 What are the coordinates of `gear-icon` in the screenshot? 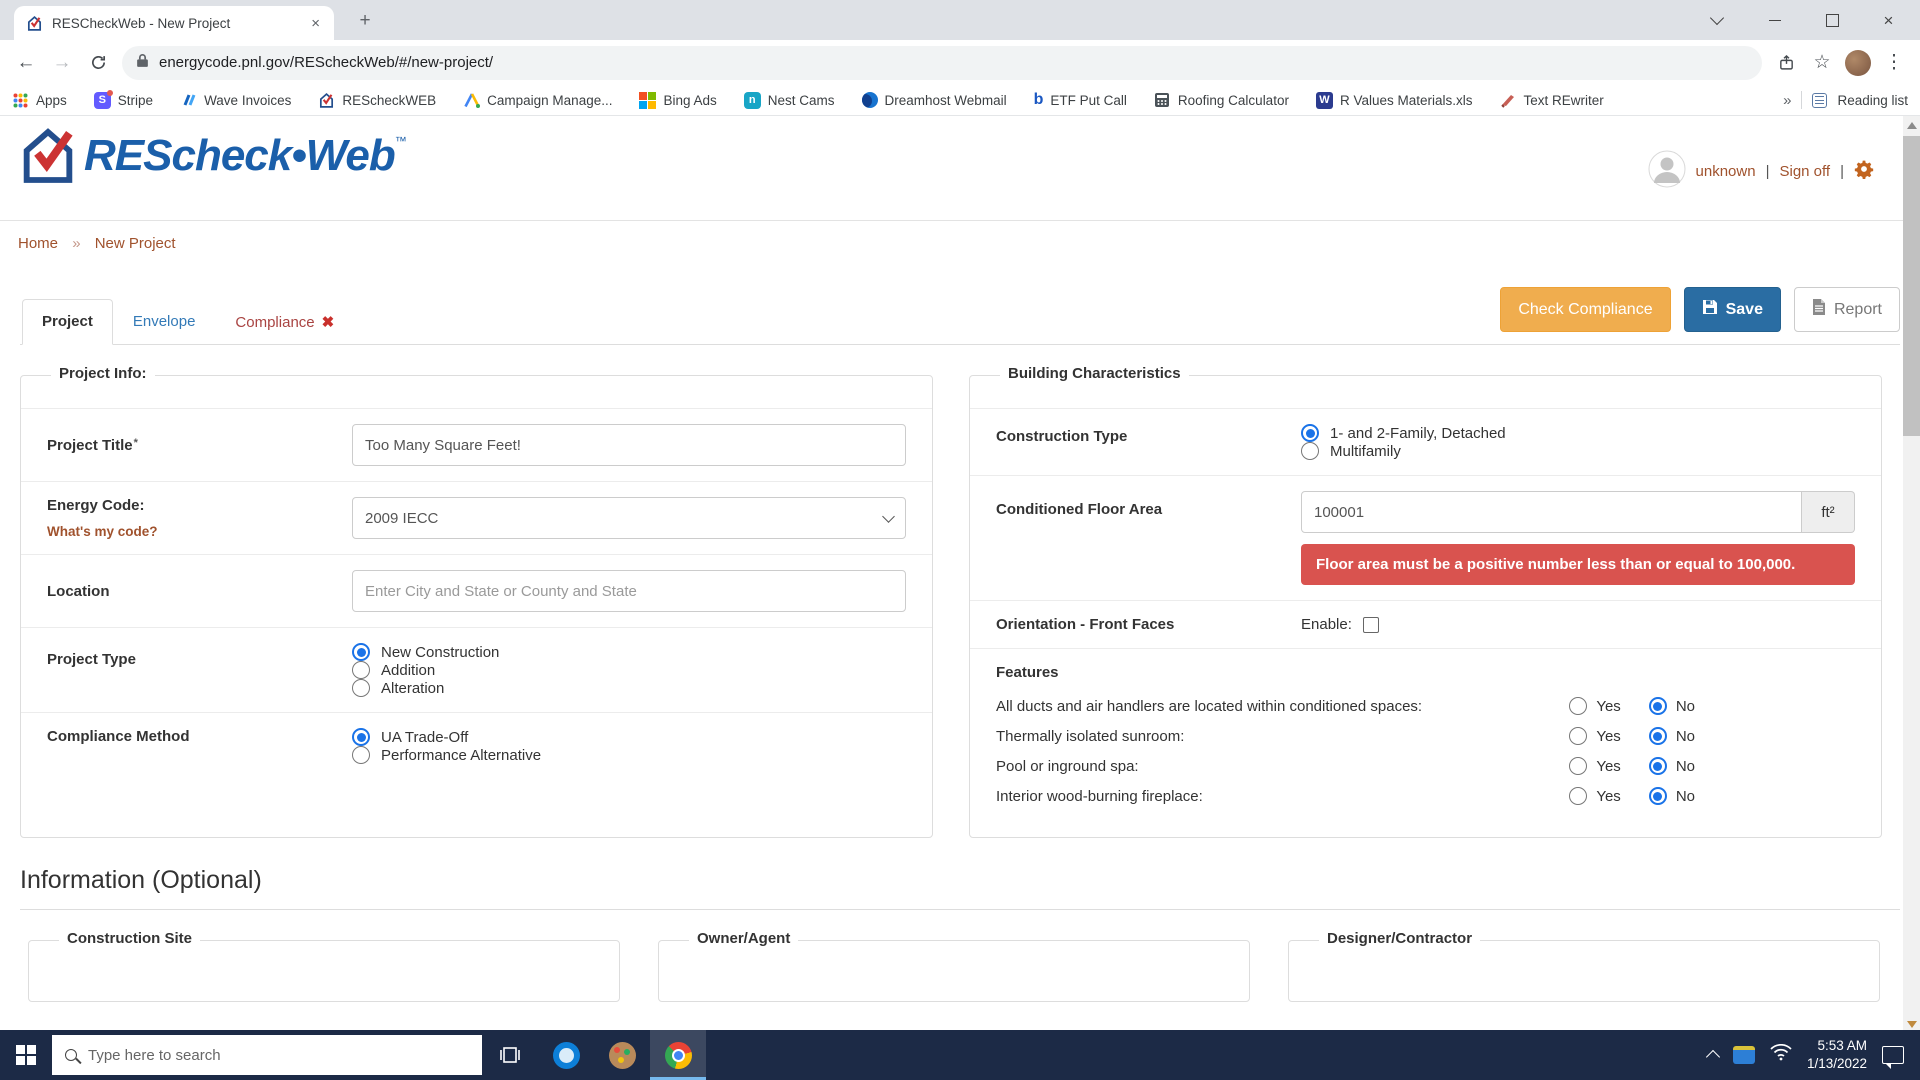 It's located at (1864, 171).